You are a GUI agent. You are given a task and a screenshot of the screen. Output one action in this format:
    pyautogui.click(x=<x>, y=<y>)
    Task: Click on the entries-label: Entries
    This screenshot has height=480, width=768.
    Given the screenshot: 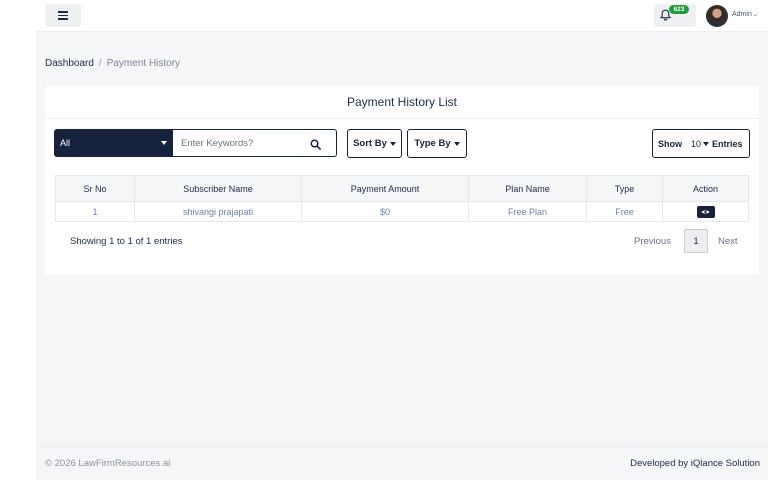 What is the action you would take?
    pyautogui.click(x=727, y=143)
    